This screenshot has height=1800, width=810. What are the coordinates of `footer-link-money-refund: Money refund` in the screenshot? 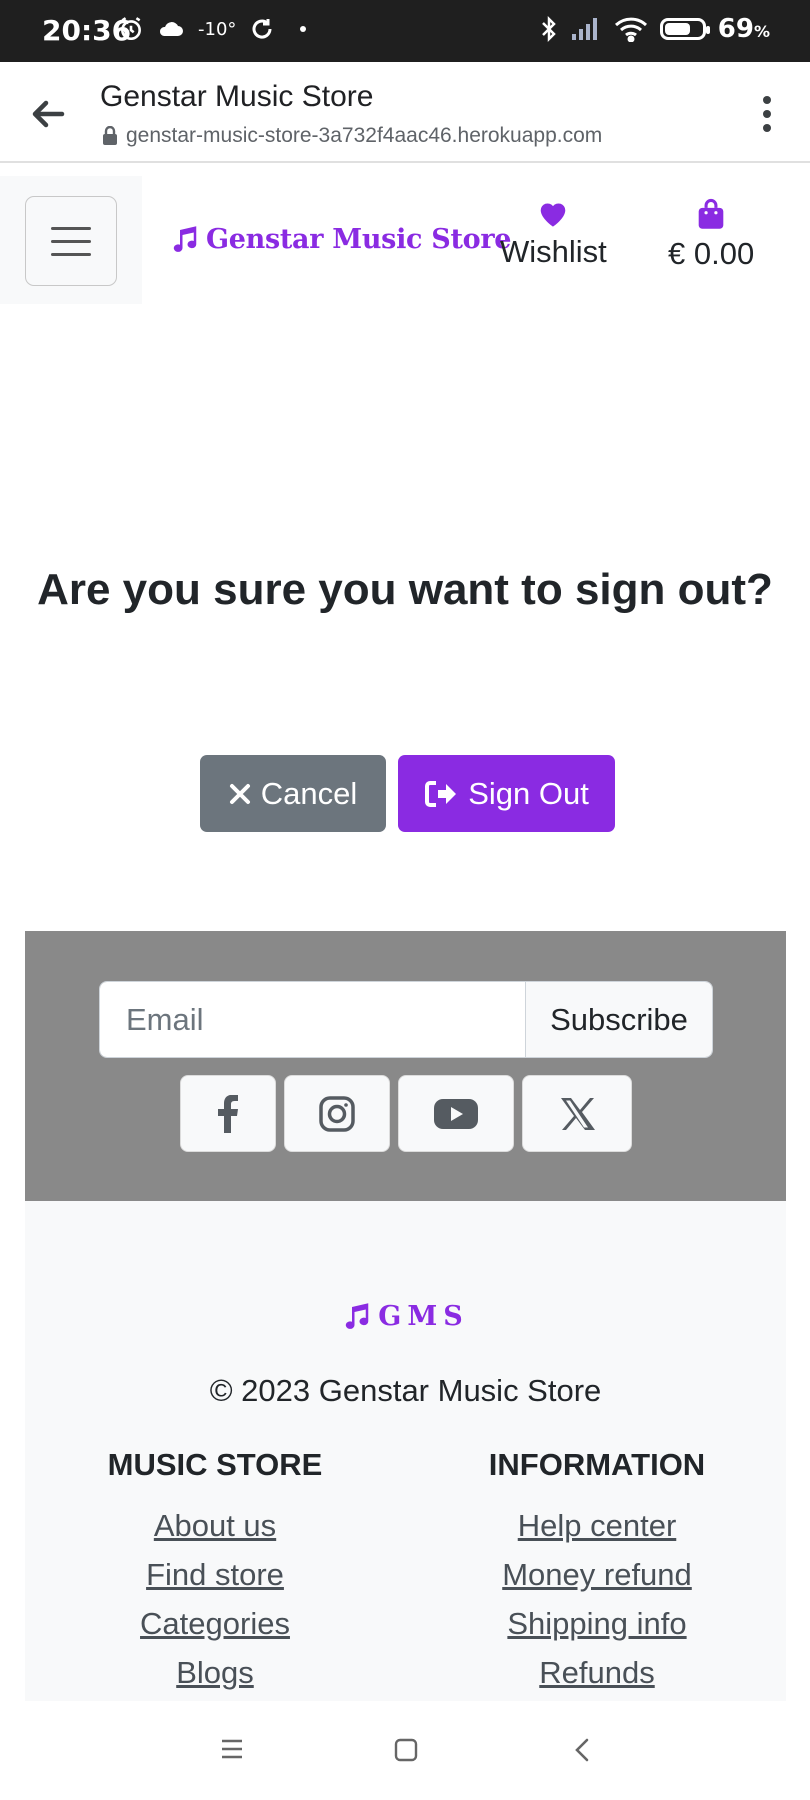 It's located at (597, 1574).